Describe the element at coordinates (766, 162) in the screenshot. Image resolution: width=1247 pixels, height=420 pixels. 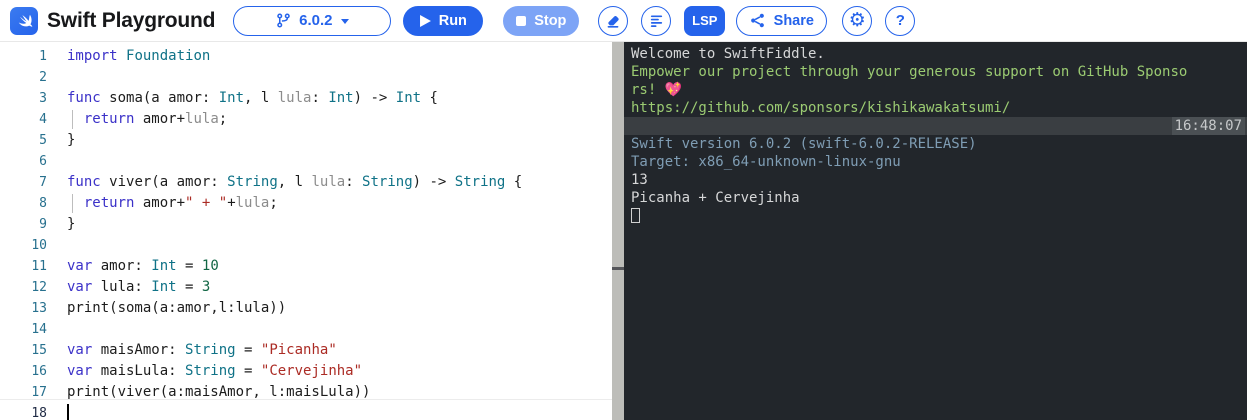
I see `terminal-line: Target: x86_64-unknown-linux-gnu` at that location.